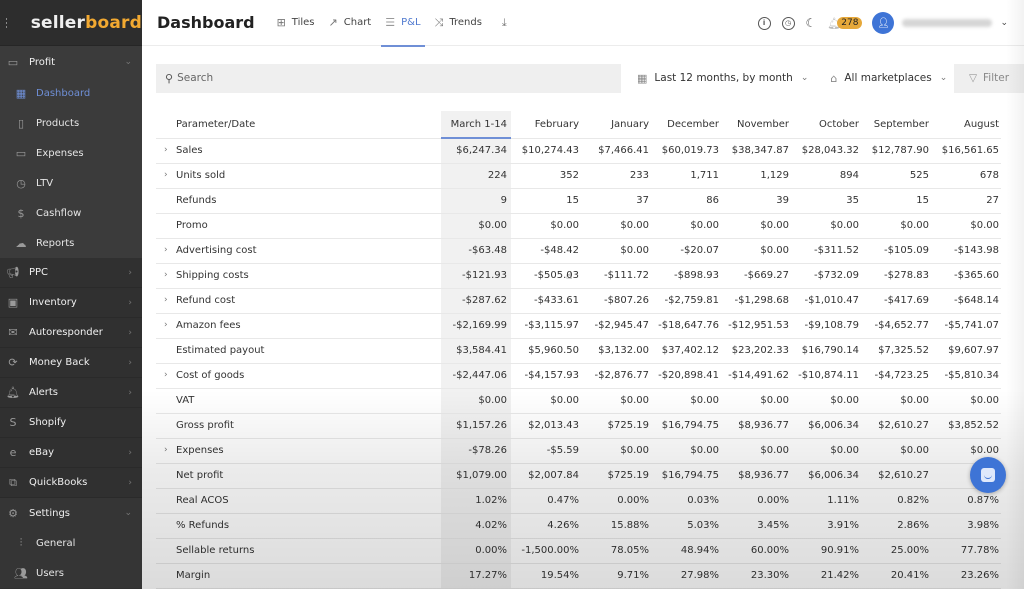  I want to click on row-label-cell: › Cost of goods, so click(298, 376).